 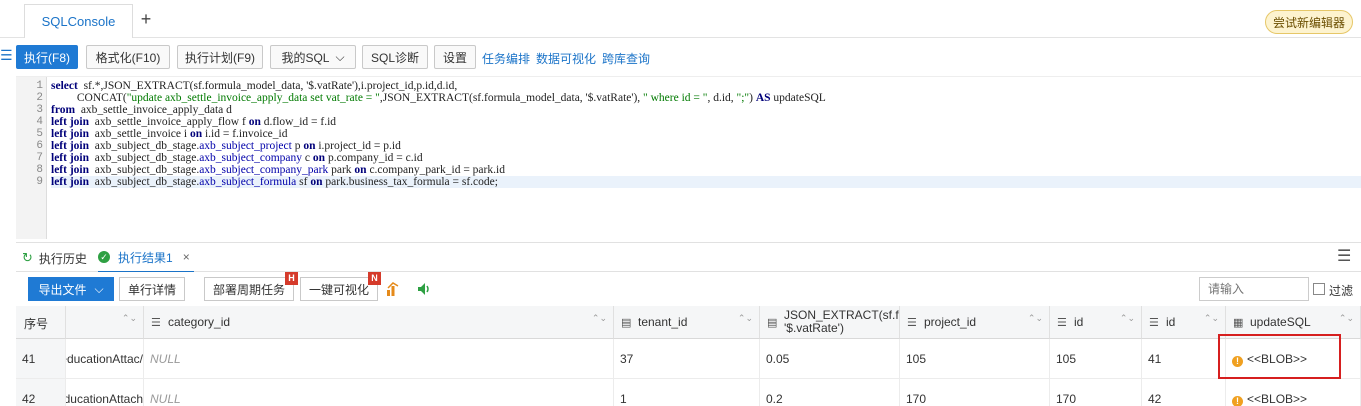 I want to click on column-header-prev: ⌃⌄, so click(x=105, y=322).